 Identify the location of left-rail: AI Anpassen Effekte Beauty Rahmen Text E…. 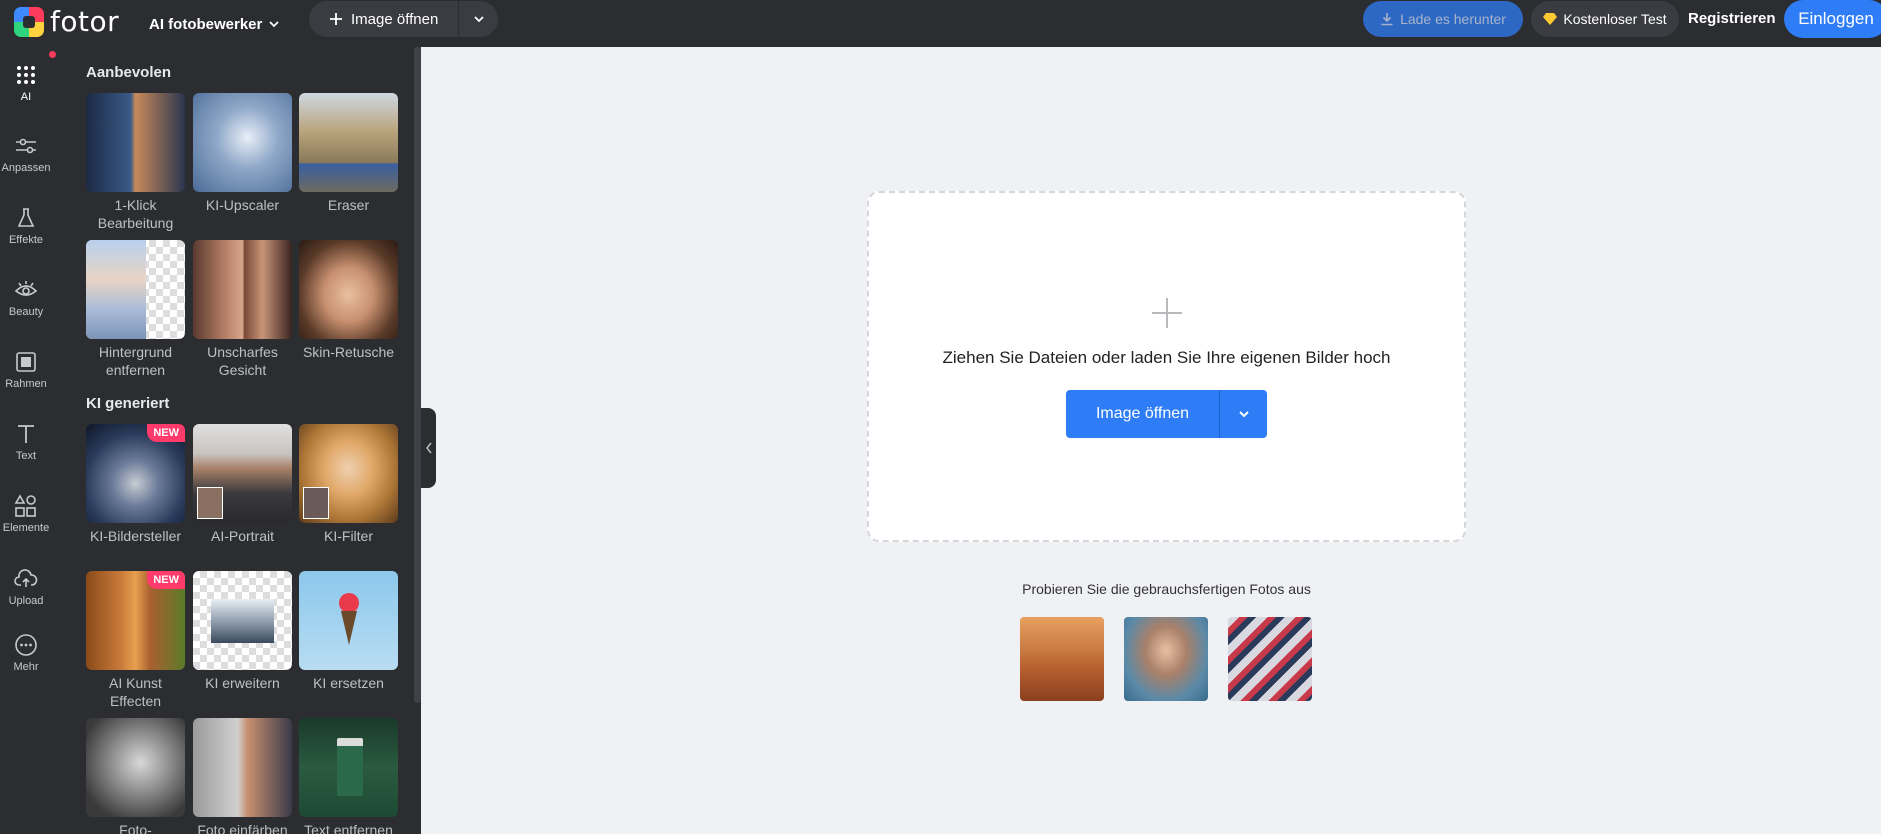
(31, 440).